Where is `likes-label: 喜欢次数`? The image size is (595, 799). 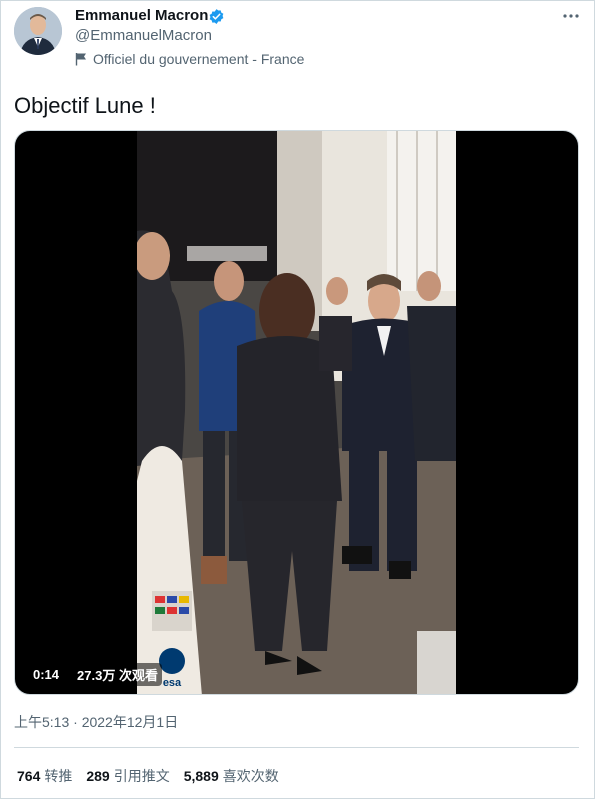
likes-label: 喜欢次数 is located at coordinates (250, 776).